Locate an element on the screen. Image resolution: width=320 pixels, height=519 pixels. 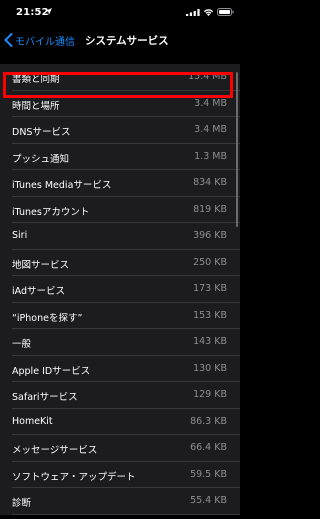
battery-icon is located at coordinates (225, 12).